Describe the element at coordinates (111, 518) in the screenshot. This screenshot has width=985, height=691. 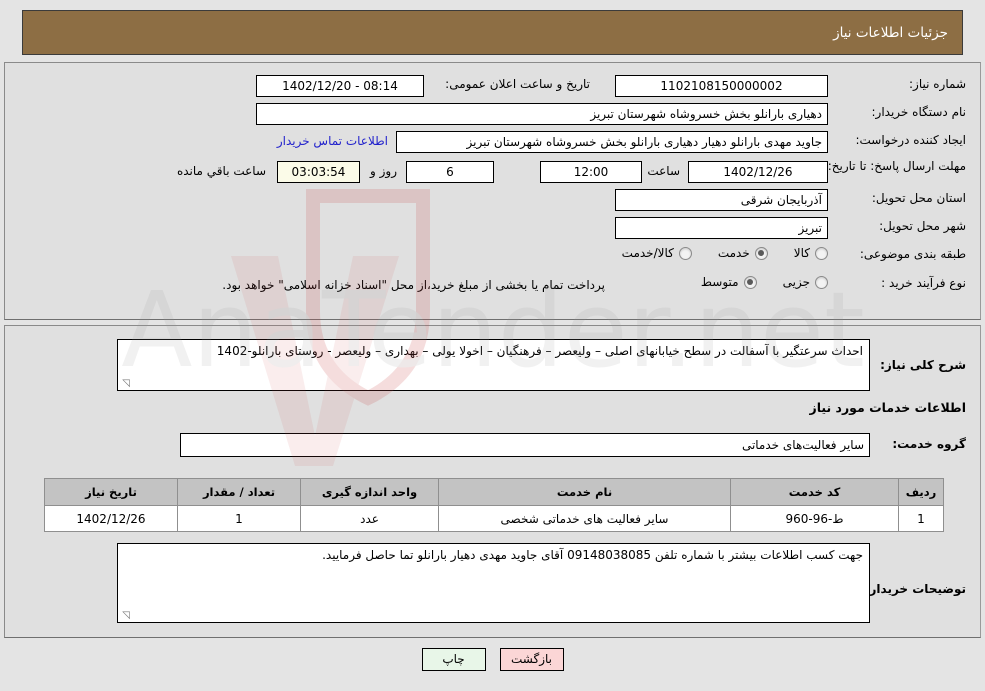
I see `cell-date: 1402/12/26` at that location.